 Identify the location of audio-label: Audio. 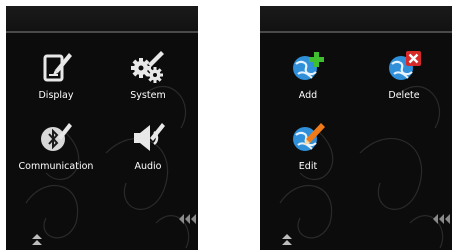
(148, 166).